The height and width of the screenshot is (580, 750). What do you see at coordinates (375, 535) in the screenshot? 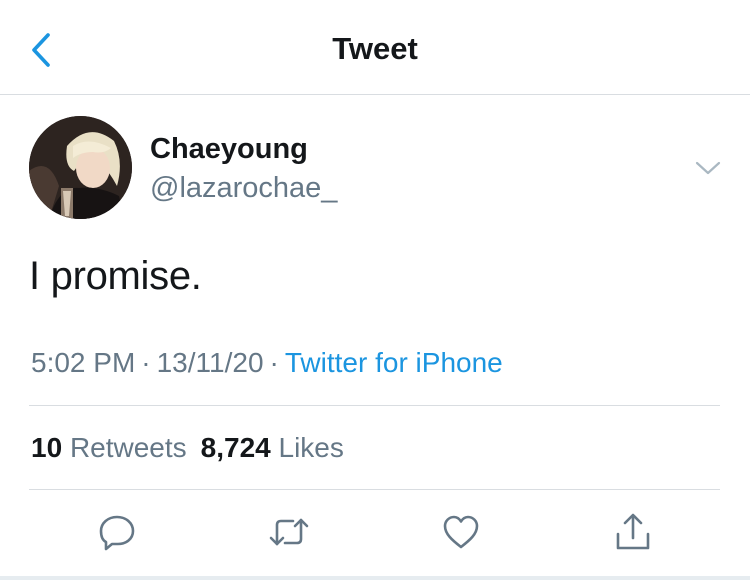
I see `tweet-action-bar` at bounding box center [375, 535].